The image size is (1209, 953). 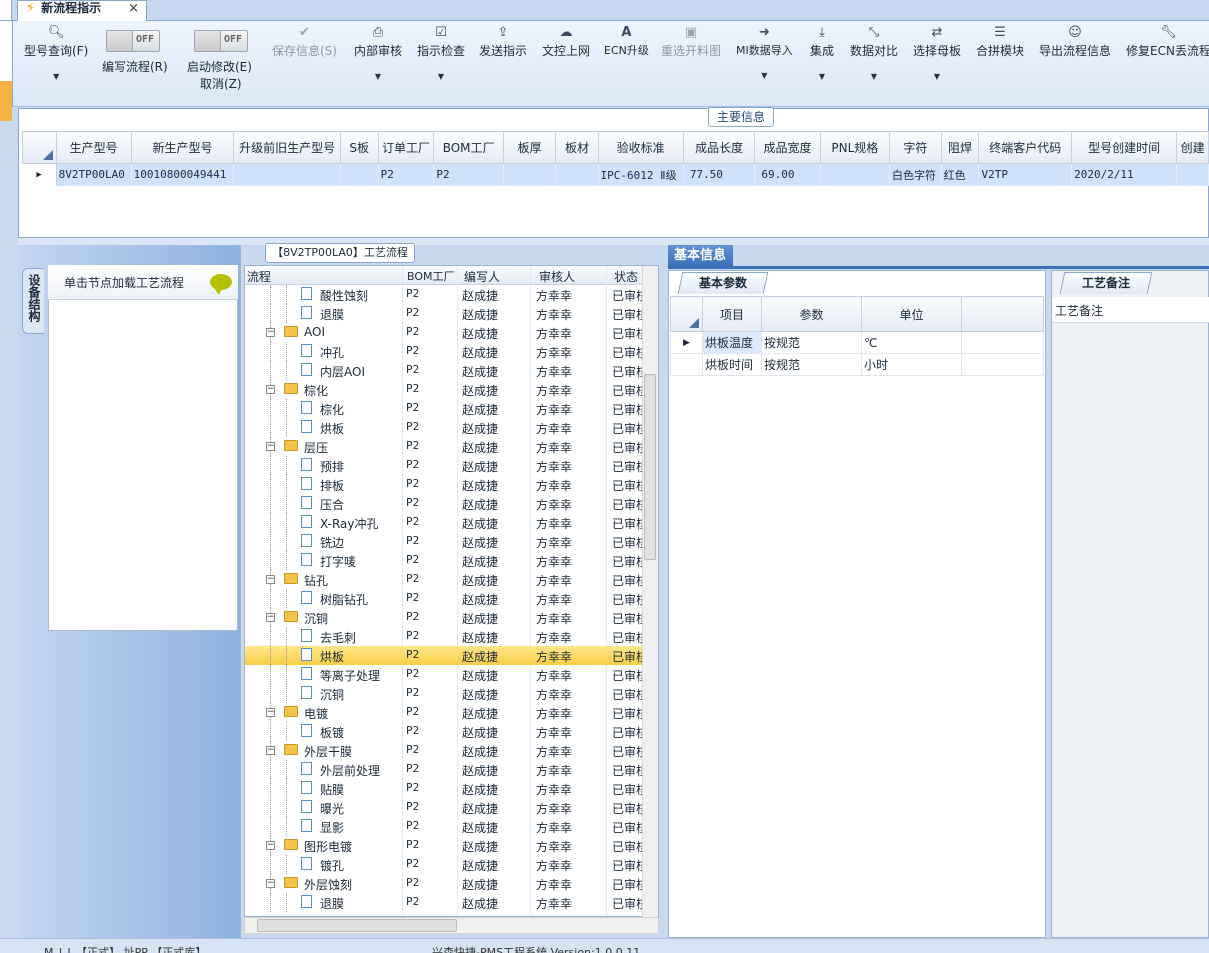 What do you see at coordinates (719, 174) in the screenshot?
I see `main-cell-9: 77.50` at bounding box center [719, 174].